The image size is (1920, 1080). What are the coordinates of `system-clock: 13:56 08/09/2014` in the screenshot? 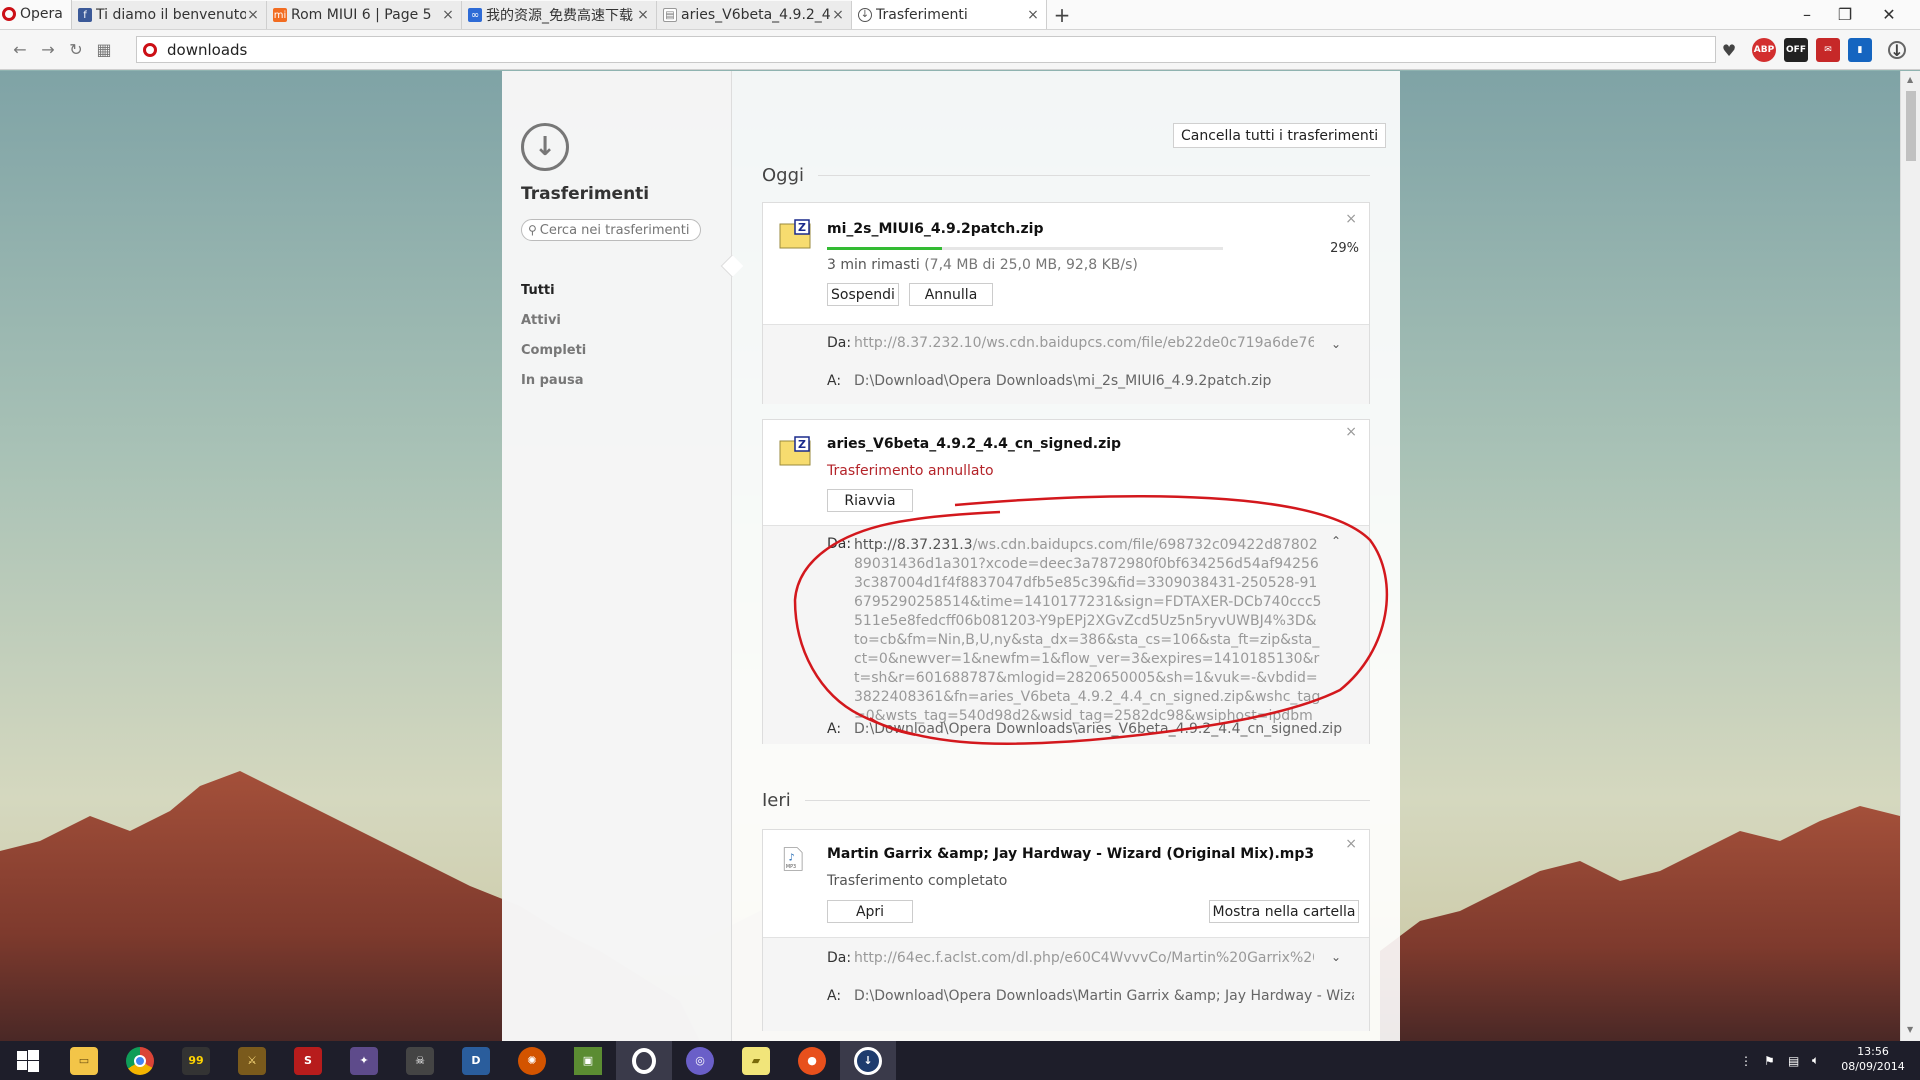 It's located at (1873, 1059).